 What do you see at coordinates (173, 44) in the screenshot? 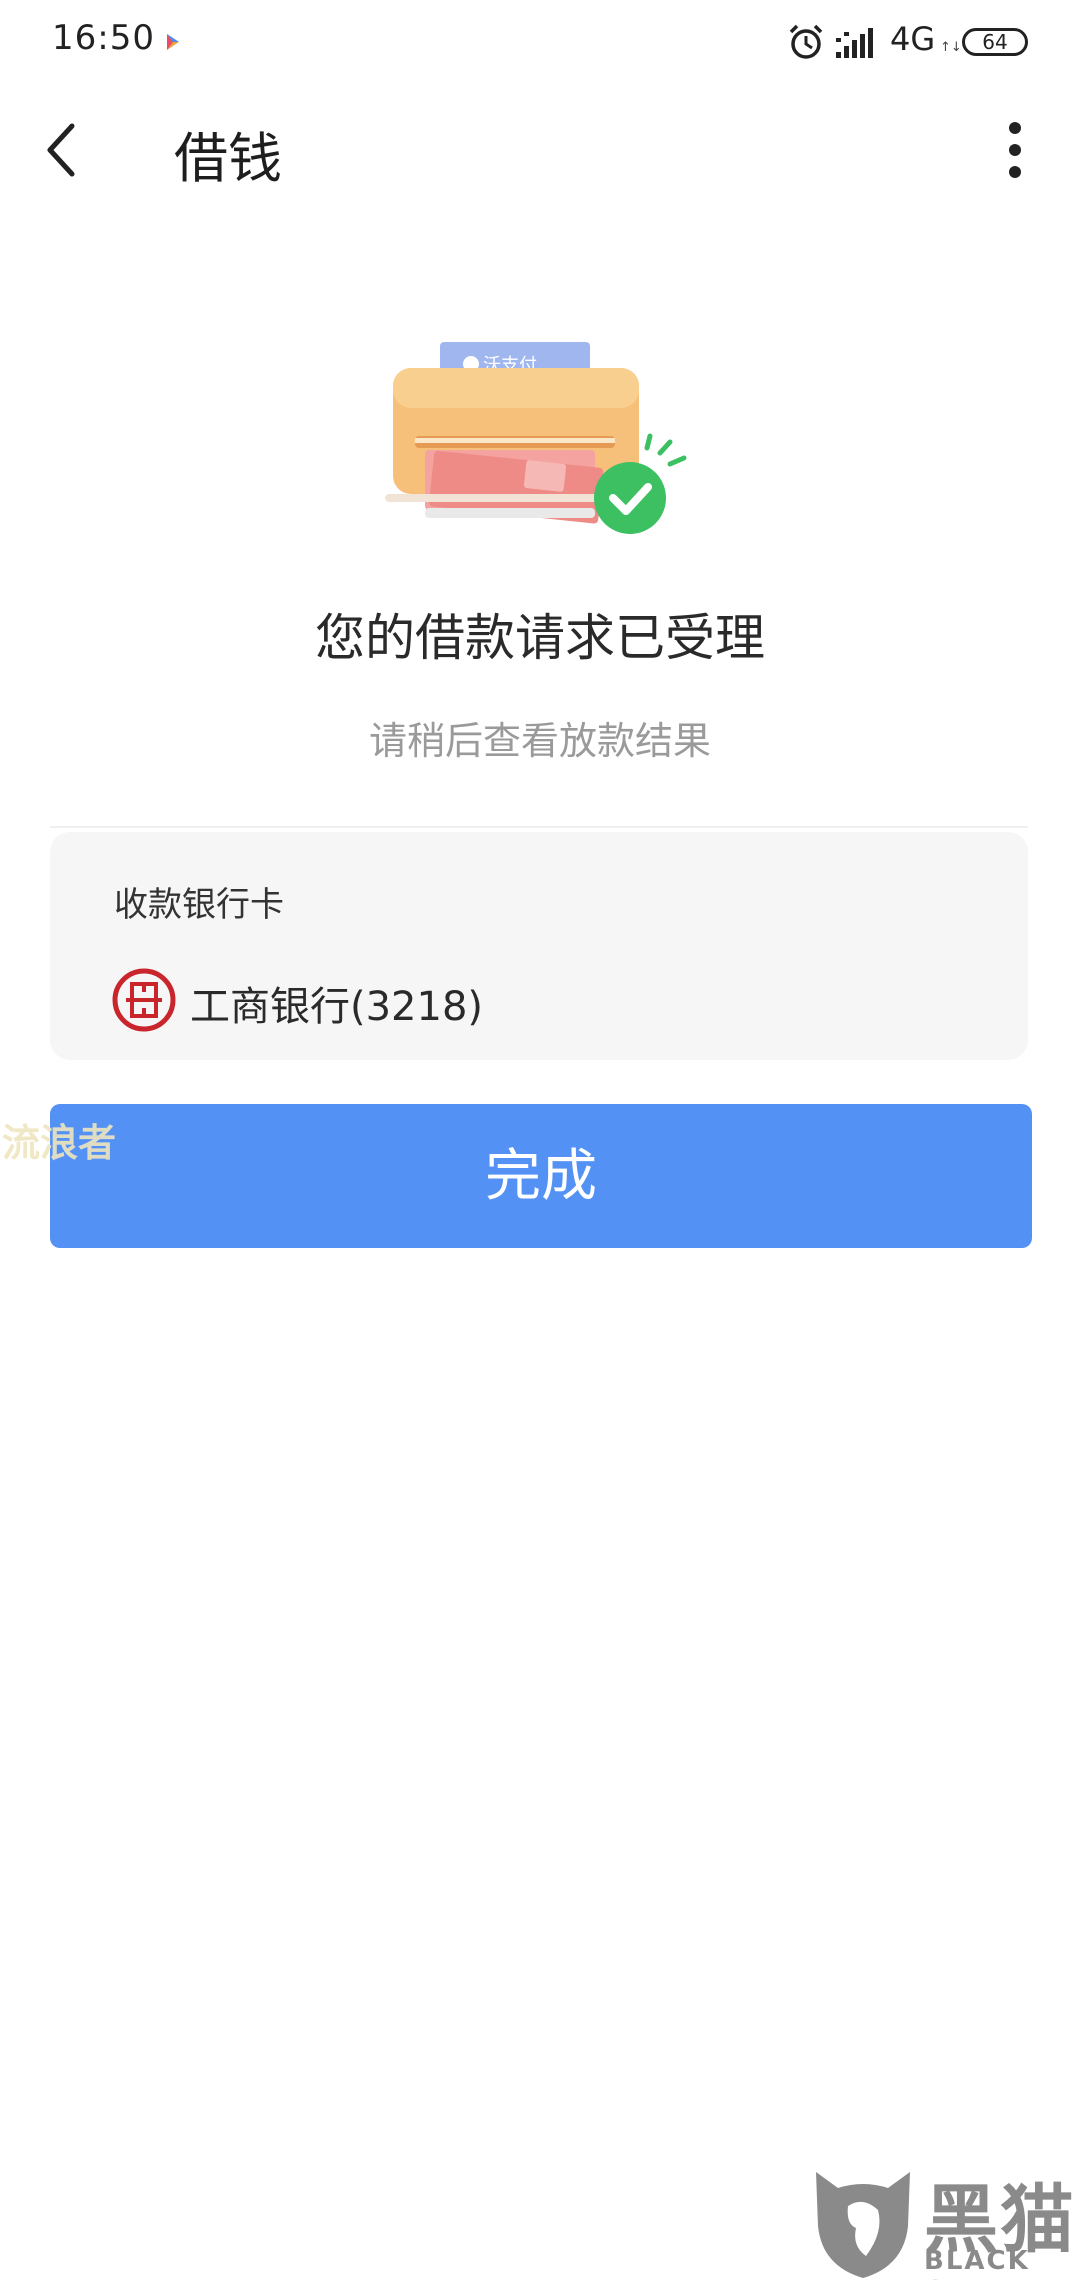
I see `app-notification-icon` at bounding box center [173, 44].